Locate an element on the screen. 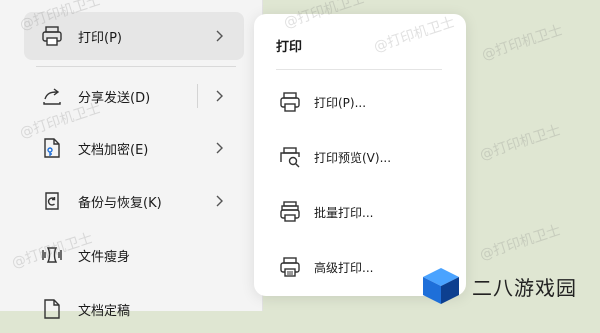 The height and width of the screenshot is (333, 600). menu-item-label: 文档加密(E) is located at coordinates (113, 150).